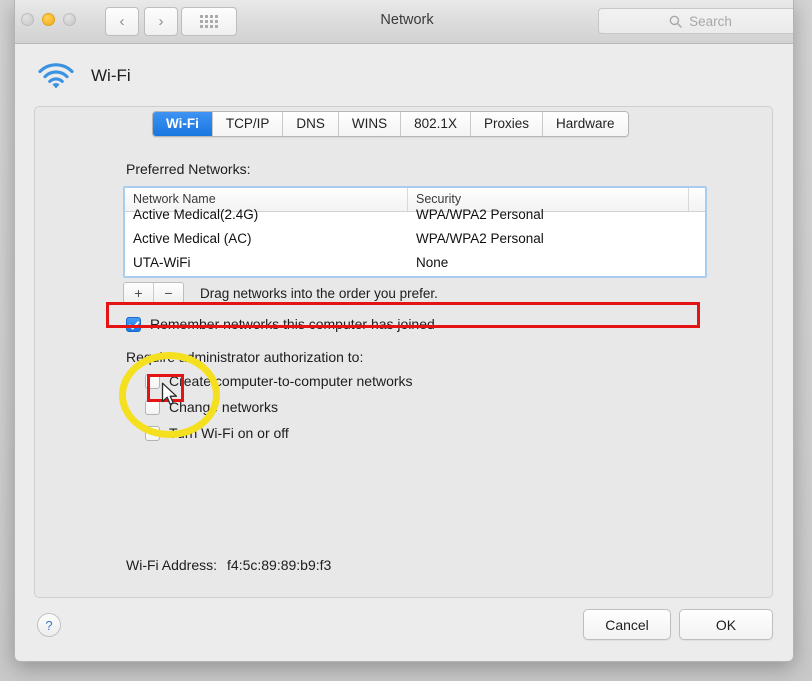  What do you see at coordinates (311, 124) in the screenshot?
I see `tab-dns: DNS` at bounding box center [311, 124].